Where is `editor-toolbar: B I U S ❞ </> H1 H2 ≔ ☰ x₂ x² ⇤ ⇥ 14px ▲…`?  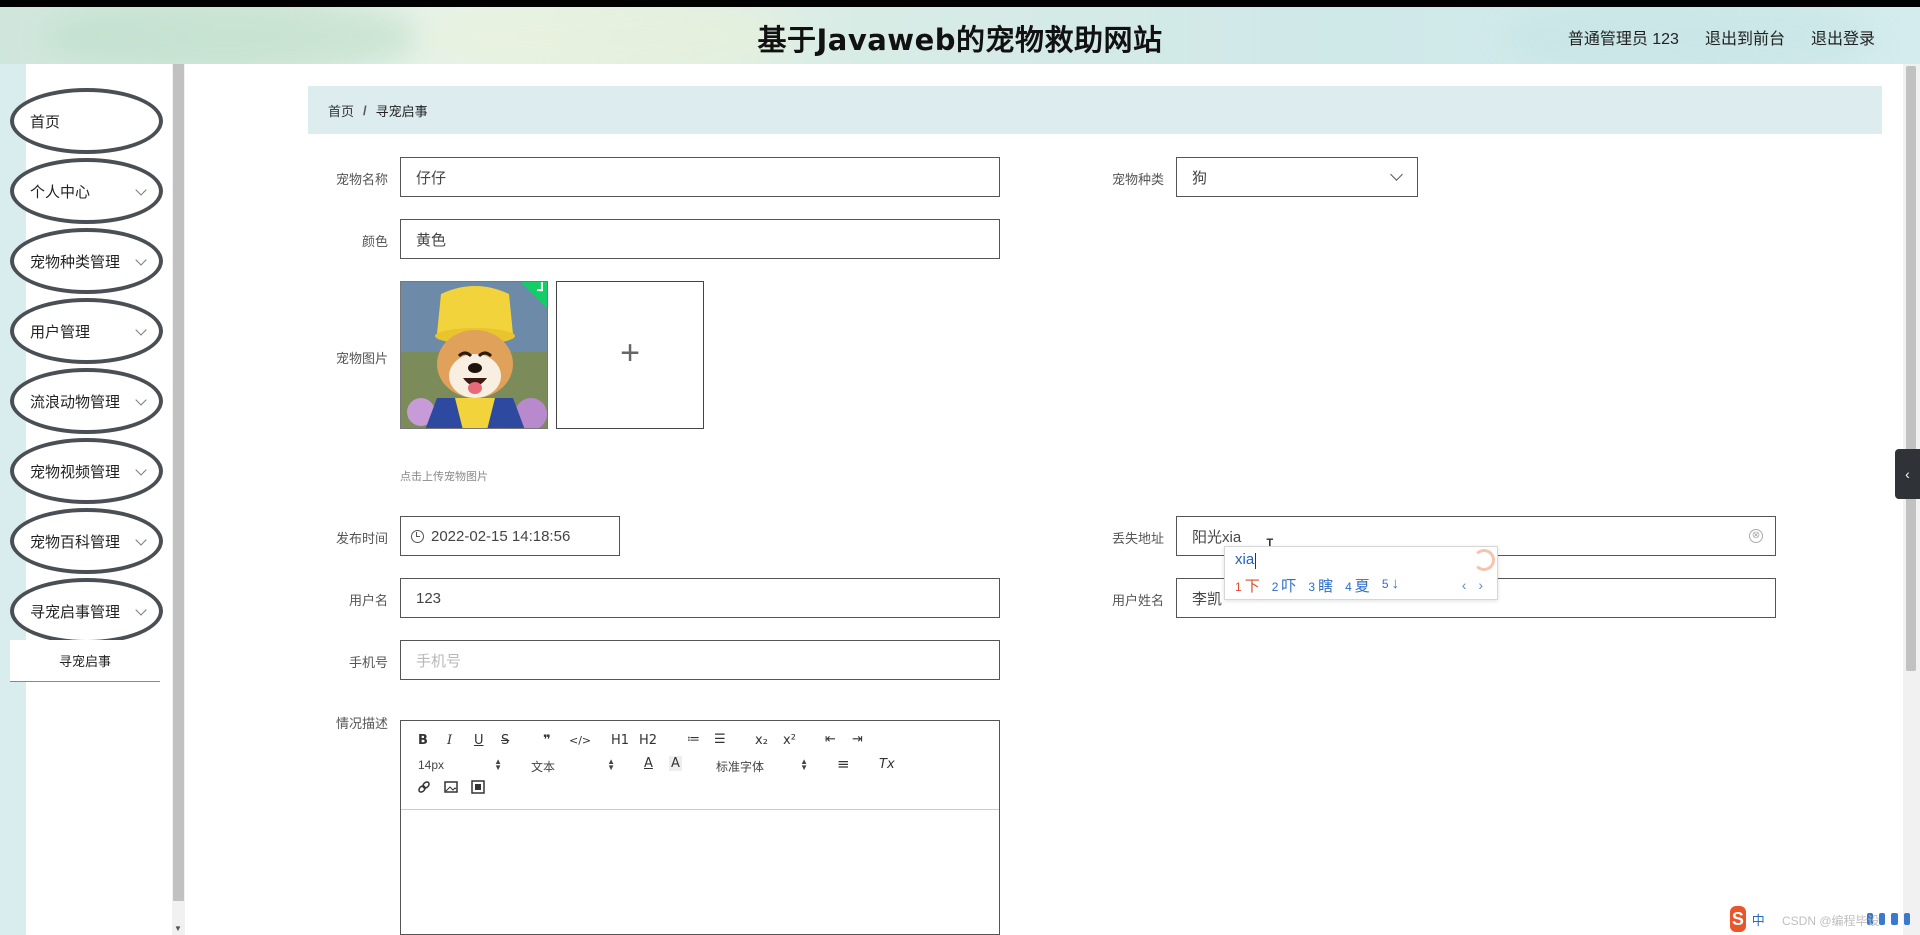
editor-toolbar: B I U S ❞ </> H1 H2 ≔ ☰ x₂ x² ⇤ ⇥ 14px ▲… is located at coordinates (700, 765).